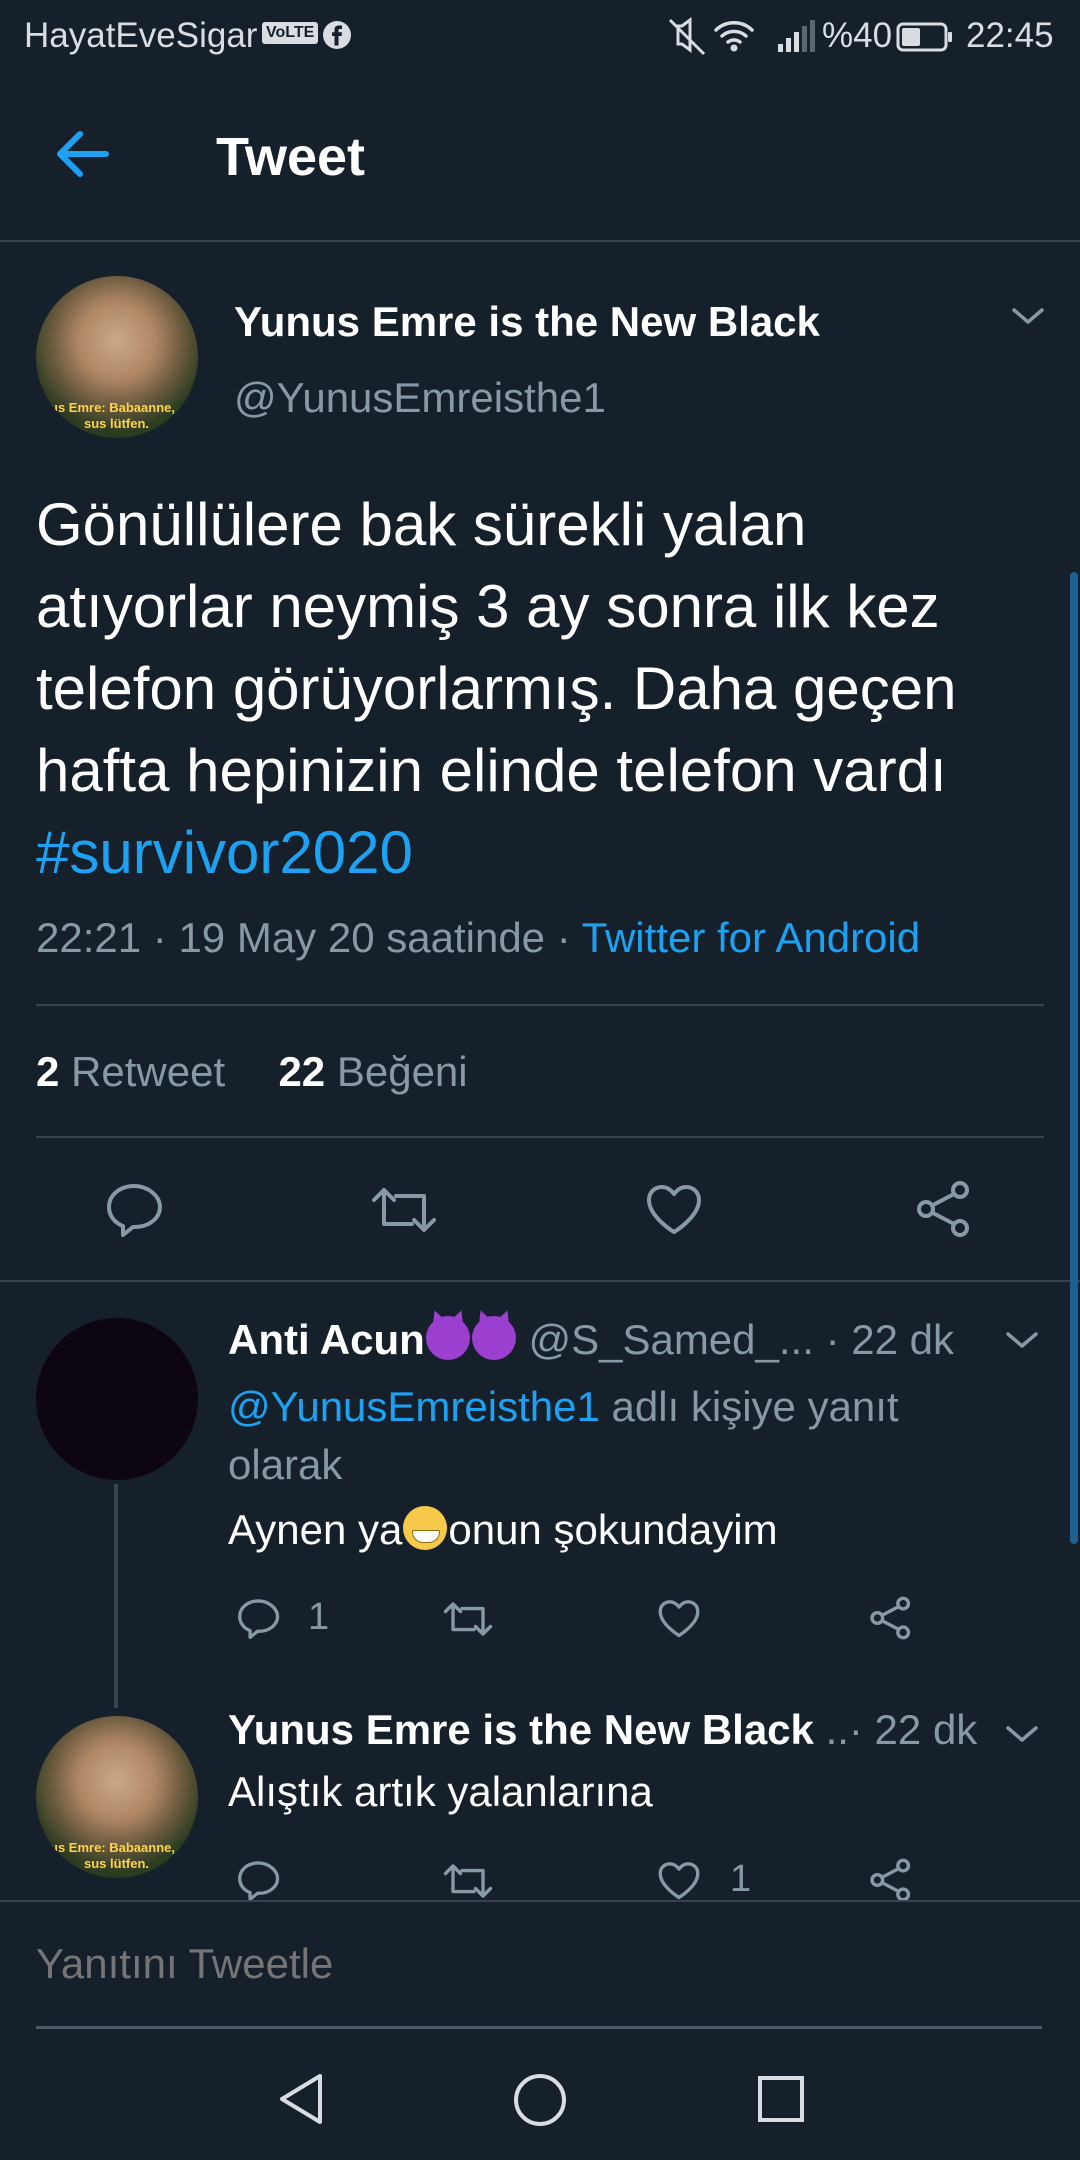  I want to click on author-avatar: us Emre: Babaanne, sus lütfen., so click(117, 357).